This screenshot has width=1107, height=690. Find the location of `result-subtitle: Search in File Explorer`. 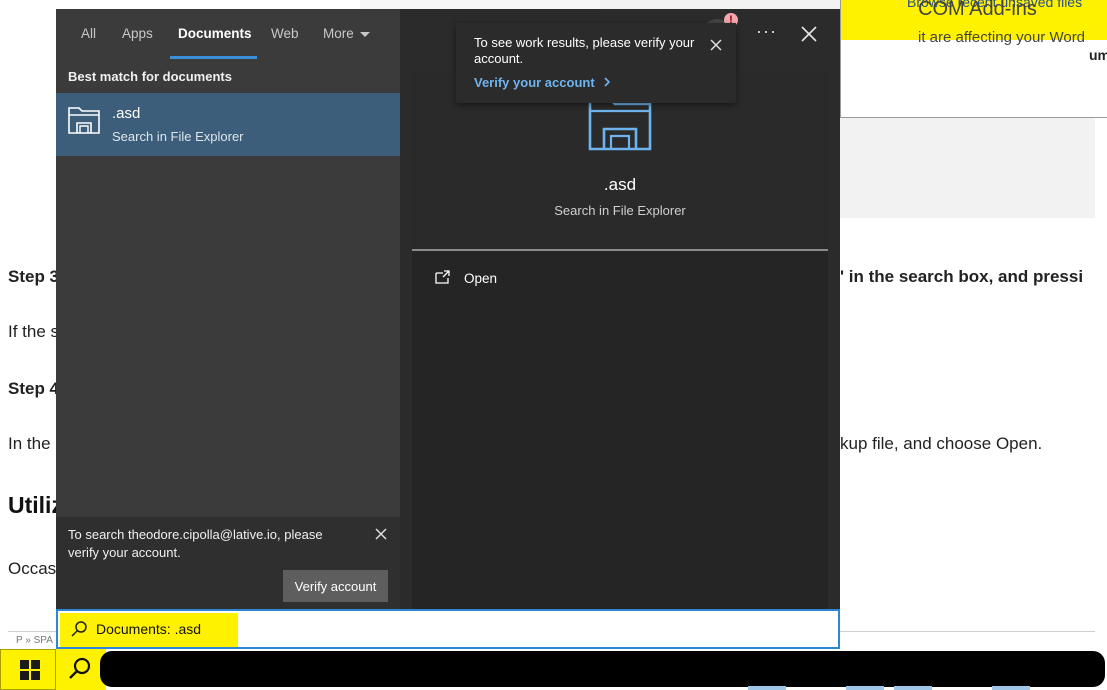

result-subtitle: Search in File Explorer is located at coordinates (178, 136).